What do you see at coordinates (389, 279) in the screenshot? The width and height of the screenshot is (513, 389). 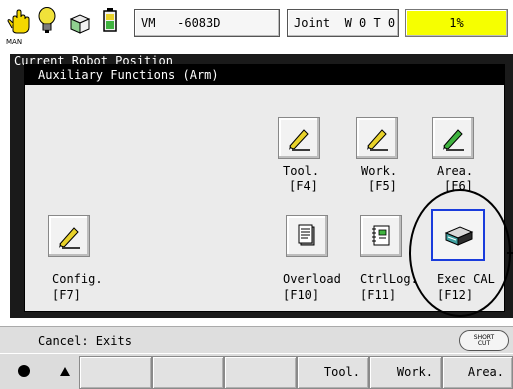 I see `controller-log-label: CtrlLog.` at bounding box center [389, 279].